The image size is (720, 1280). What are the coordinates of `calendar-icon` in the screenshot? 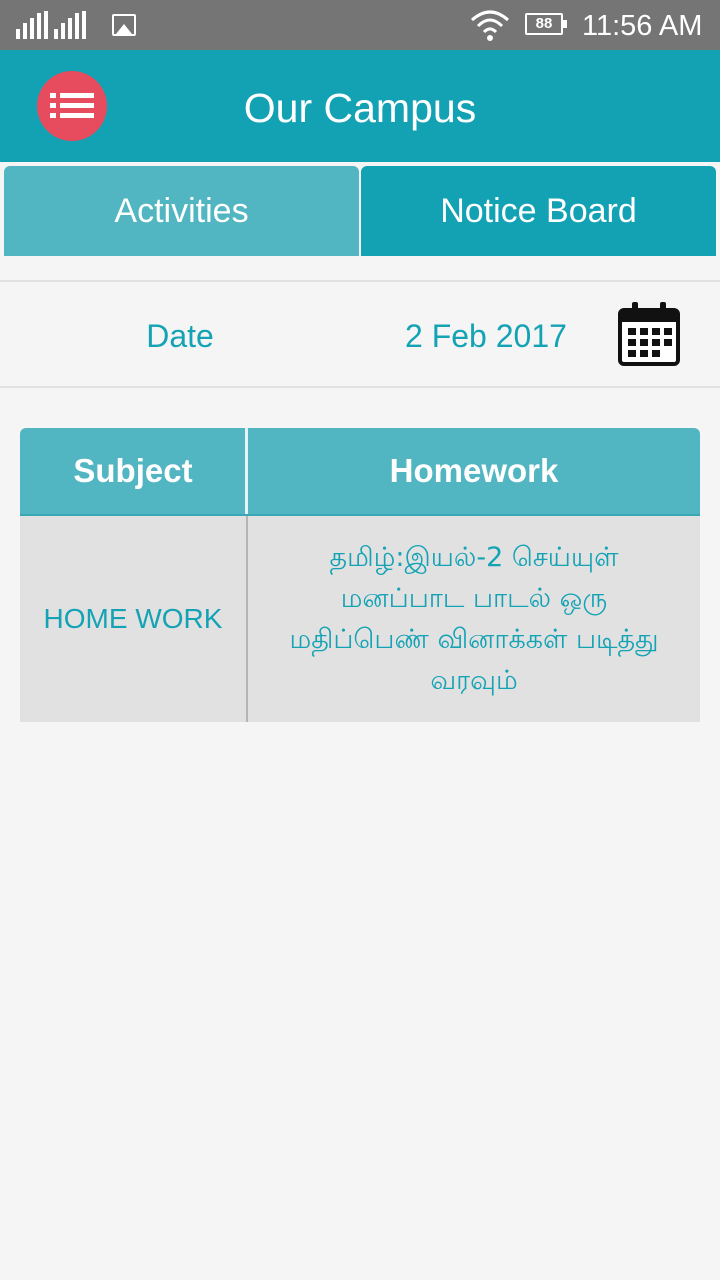 It's located at (649, 334).